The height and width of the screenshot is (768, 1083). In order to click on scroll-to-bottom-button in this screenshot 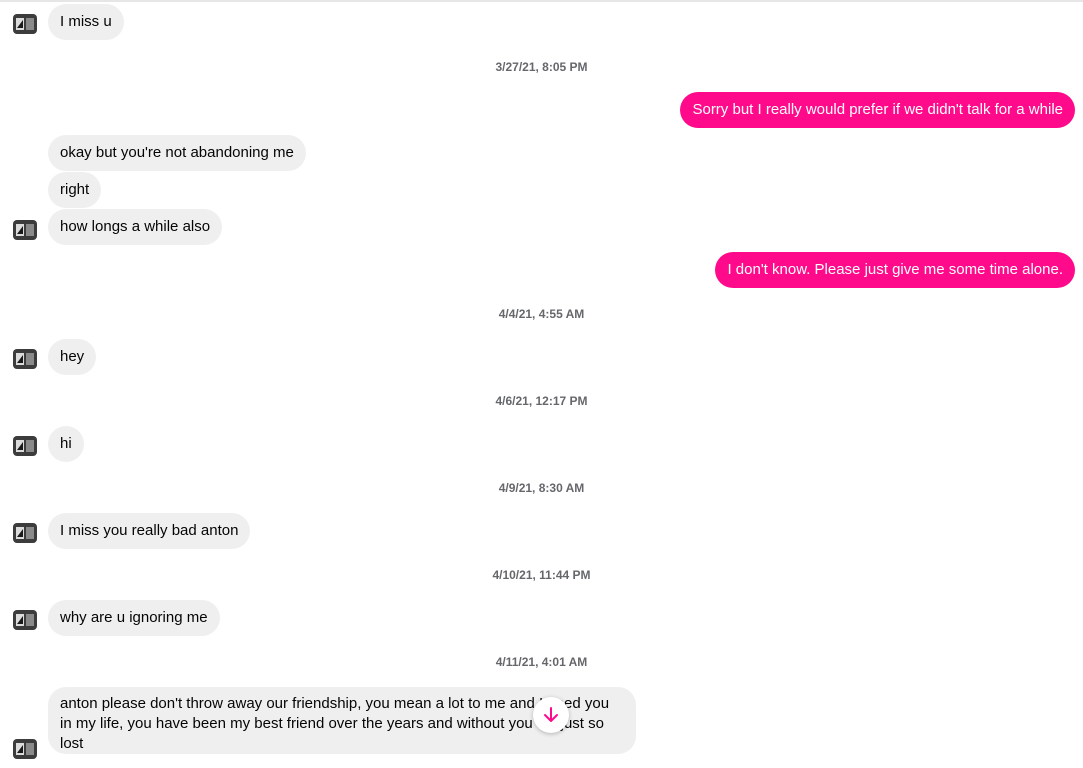, I will do `click(551, 715)`.